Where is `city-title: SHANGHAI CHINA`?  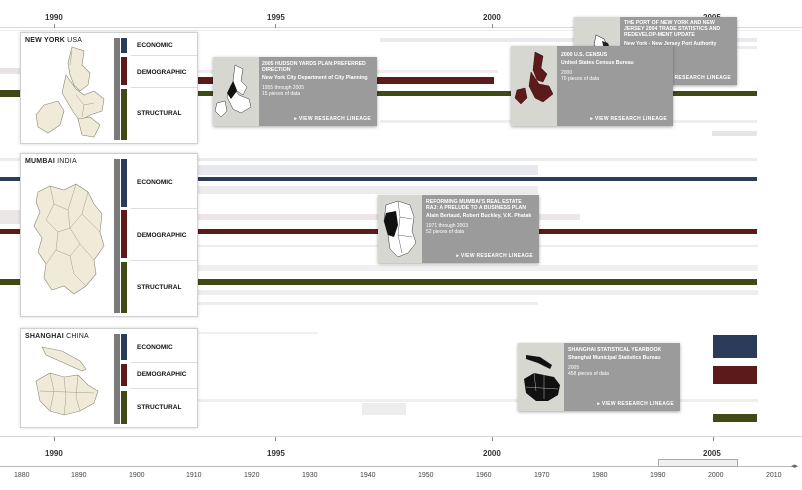
city-title: SHANGHAI CHINA is located at coordinates (57, 336).